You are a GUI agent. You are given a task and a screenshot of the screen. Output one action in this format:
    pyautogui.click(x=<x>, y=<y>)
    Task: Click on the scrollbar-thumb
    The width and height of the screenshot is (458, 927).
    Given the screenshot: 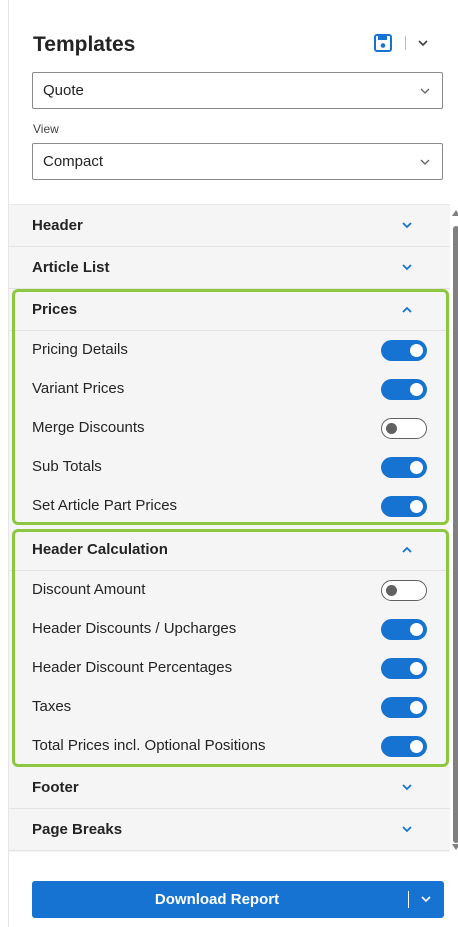 What is the action you would take?
    pyautogui.click(x=455, y=534)
    